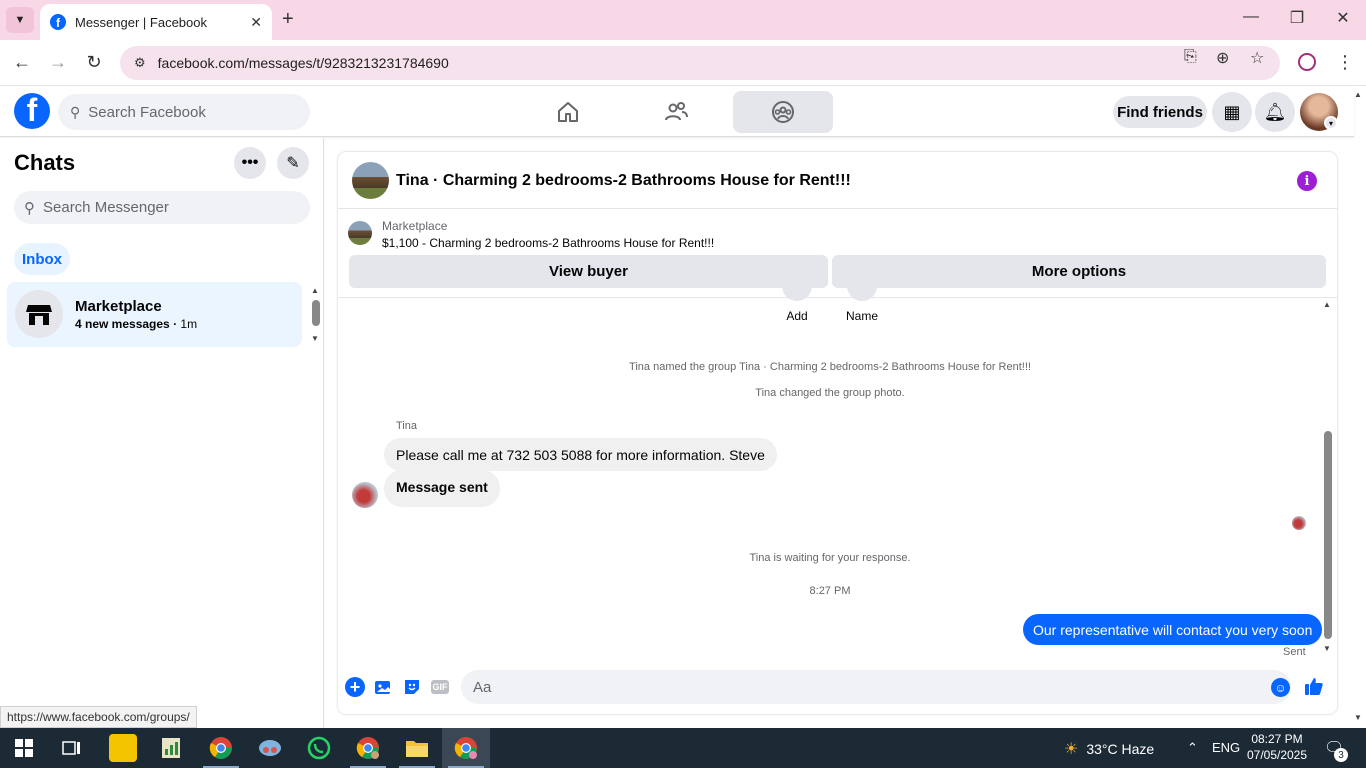  I want to click on facebook-search-input: ⚲ Search Facebook, so click(184, 112).